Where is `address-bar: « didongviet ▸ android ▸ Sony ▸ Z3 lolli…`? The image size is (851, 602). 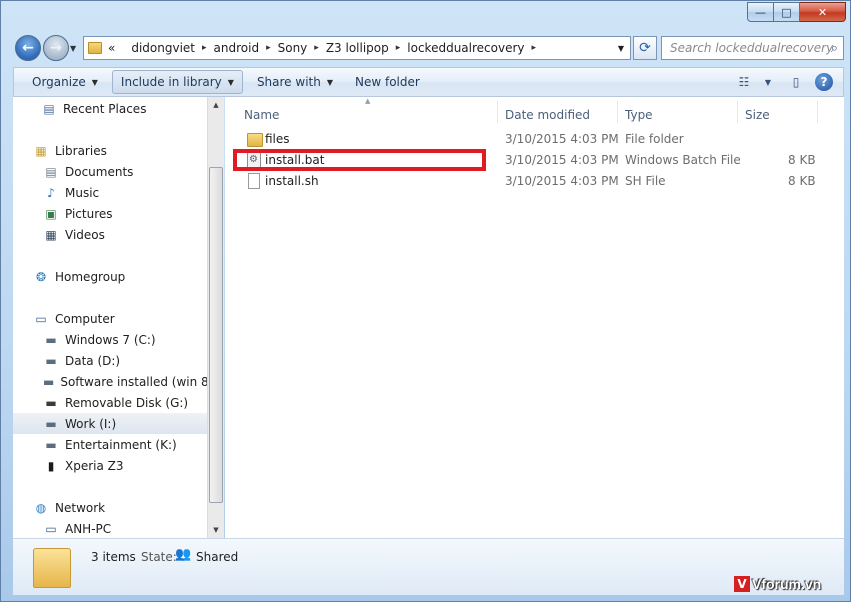 address-bar: « didongviet ▸ android ▸ Sony ▸ Z3 lolli… is located at coordinates (357, 48).